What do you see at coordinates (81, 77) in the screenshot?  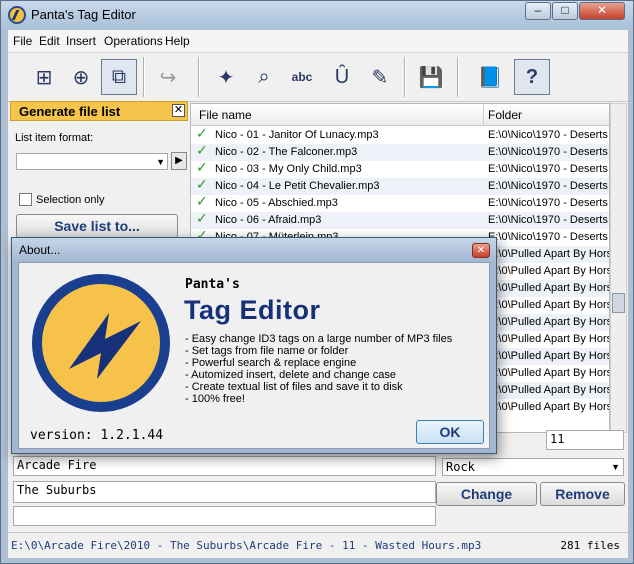 I see `add-tag-icon: ⊕` at bounding box center [81, 77].